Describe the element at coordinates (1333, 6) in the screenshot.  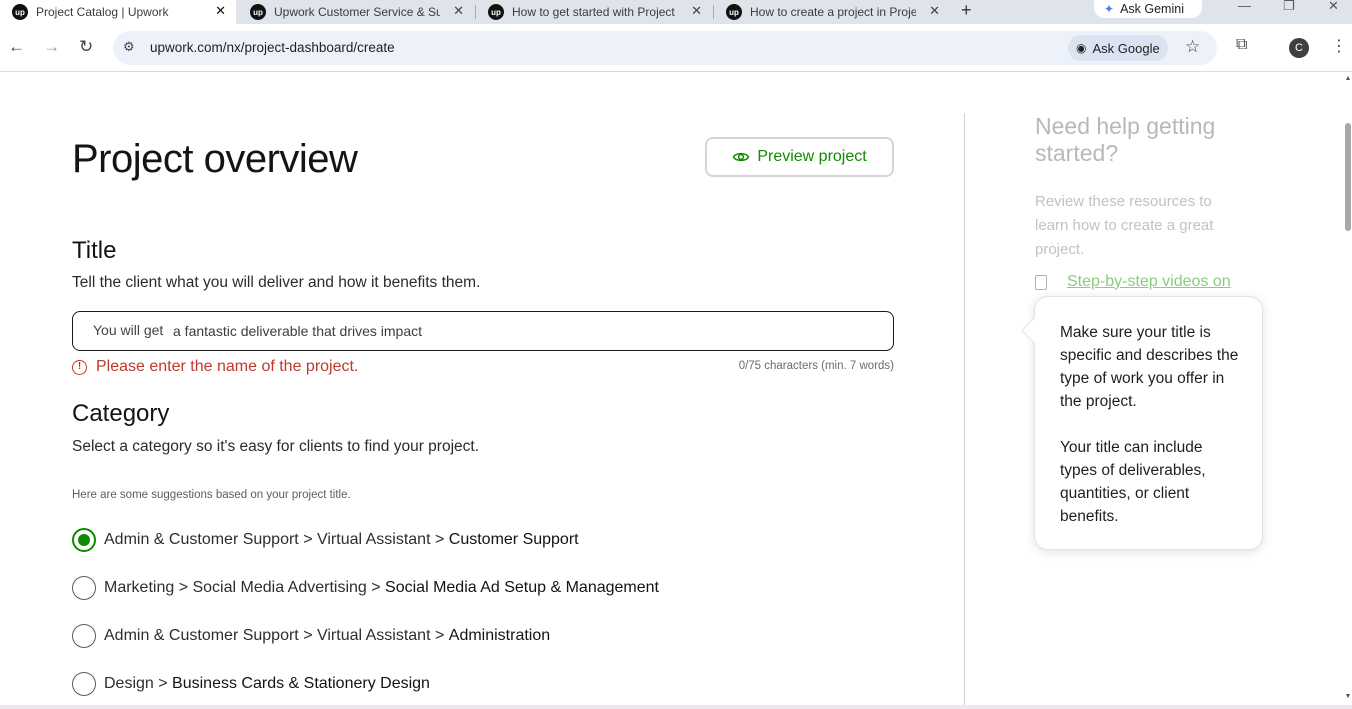
I see `close-window-icon: ✕` at that location.